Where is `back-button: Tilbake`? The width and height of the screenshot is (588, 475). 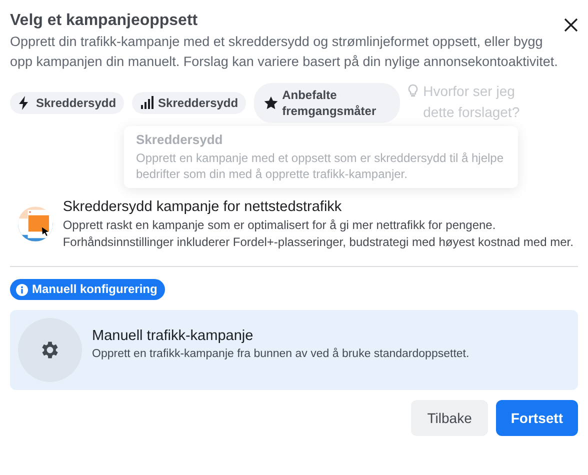 back-button: Tilbake is located at coordinates (449, 418).